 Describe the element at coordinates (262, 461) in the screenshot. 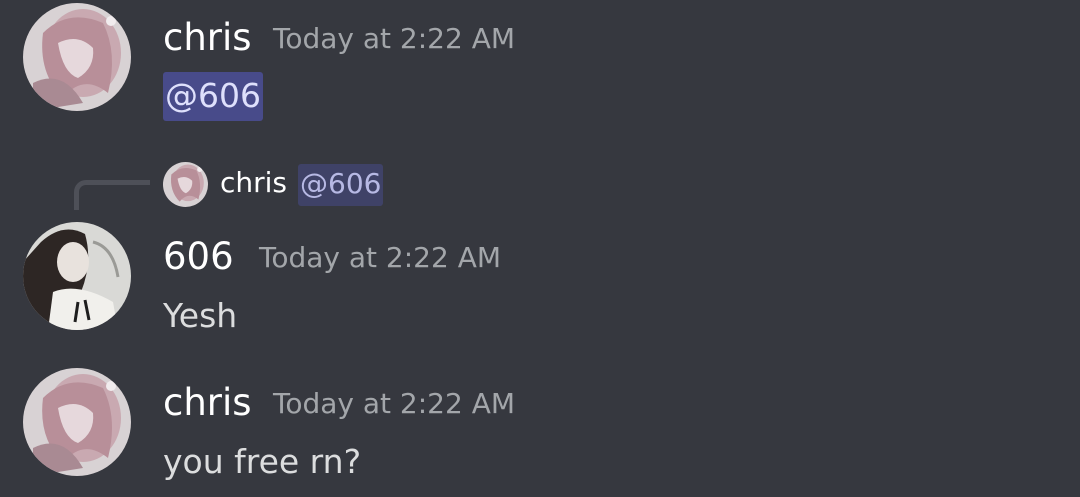

I see `message-content: you free rn?` at that location.